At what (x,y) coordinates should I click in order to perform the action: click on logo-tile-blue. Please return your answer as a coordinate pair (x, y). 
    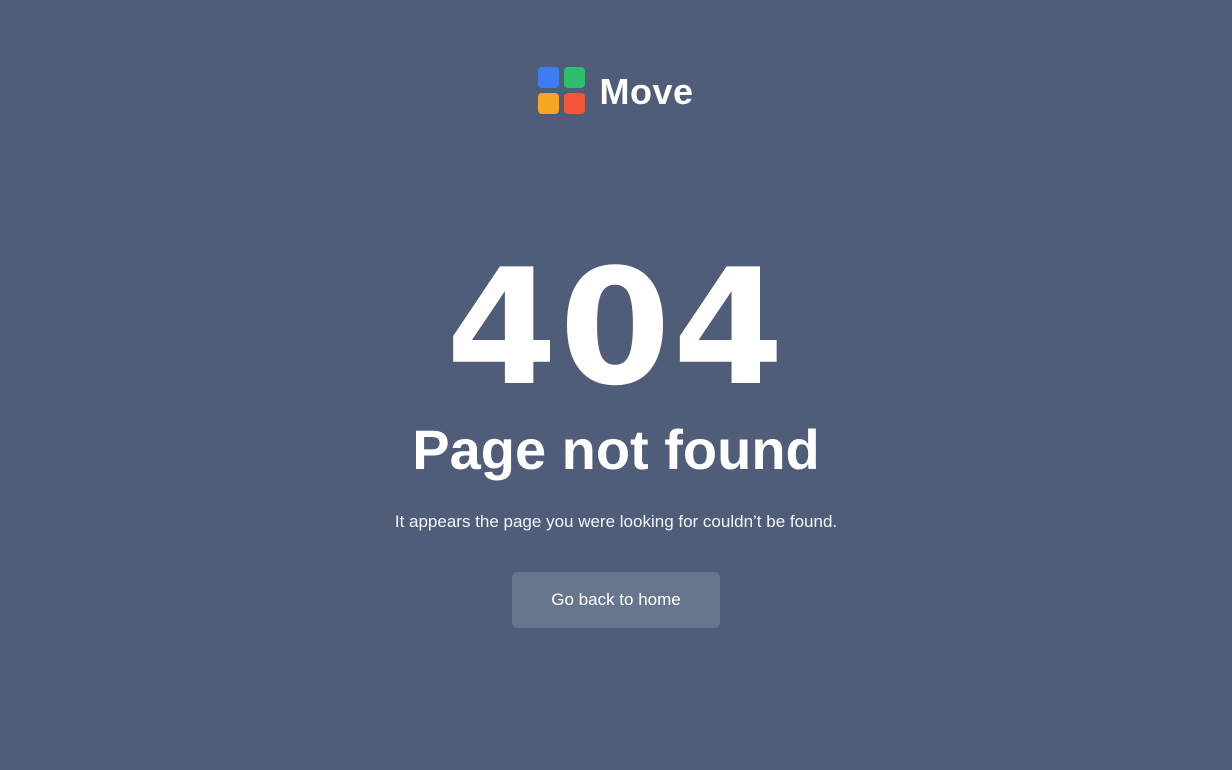
    Looking at the image, I should click on (549, 77).